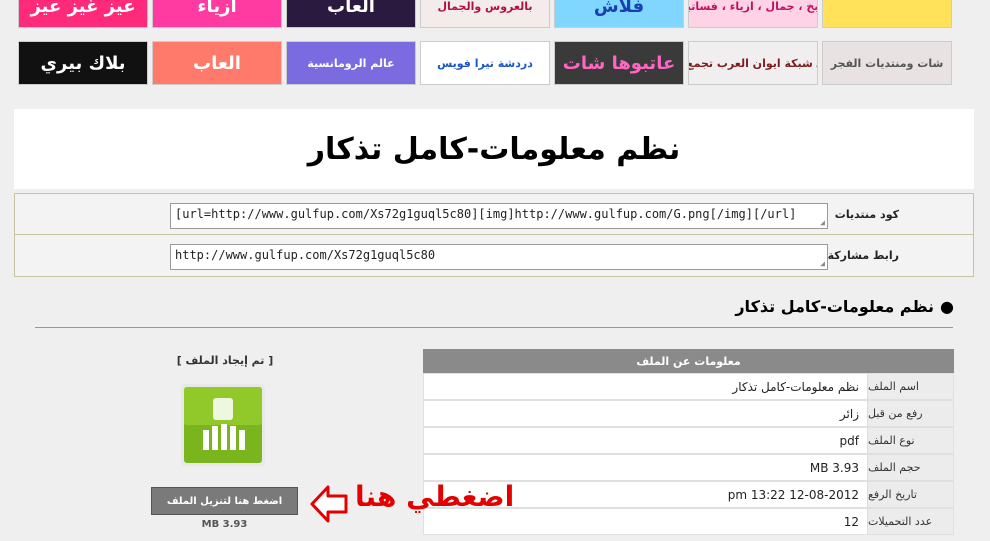 The height and width of the screenshot is (541, 990). I want to click on ad-banner-text: انضم لـ شبكة ايوان العرب تجمع العرب, so click(752, 63).